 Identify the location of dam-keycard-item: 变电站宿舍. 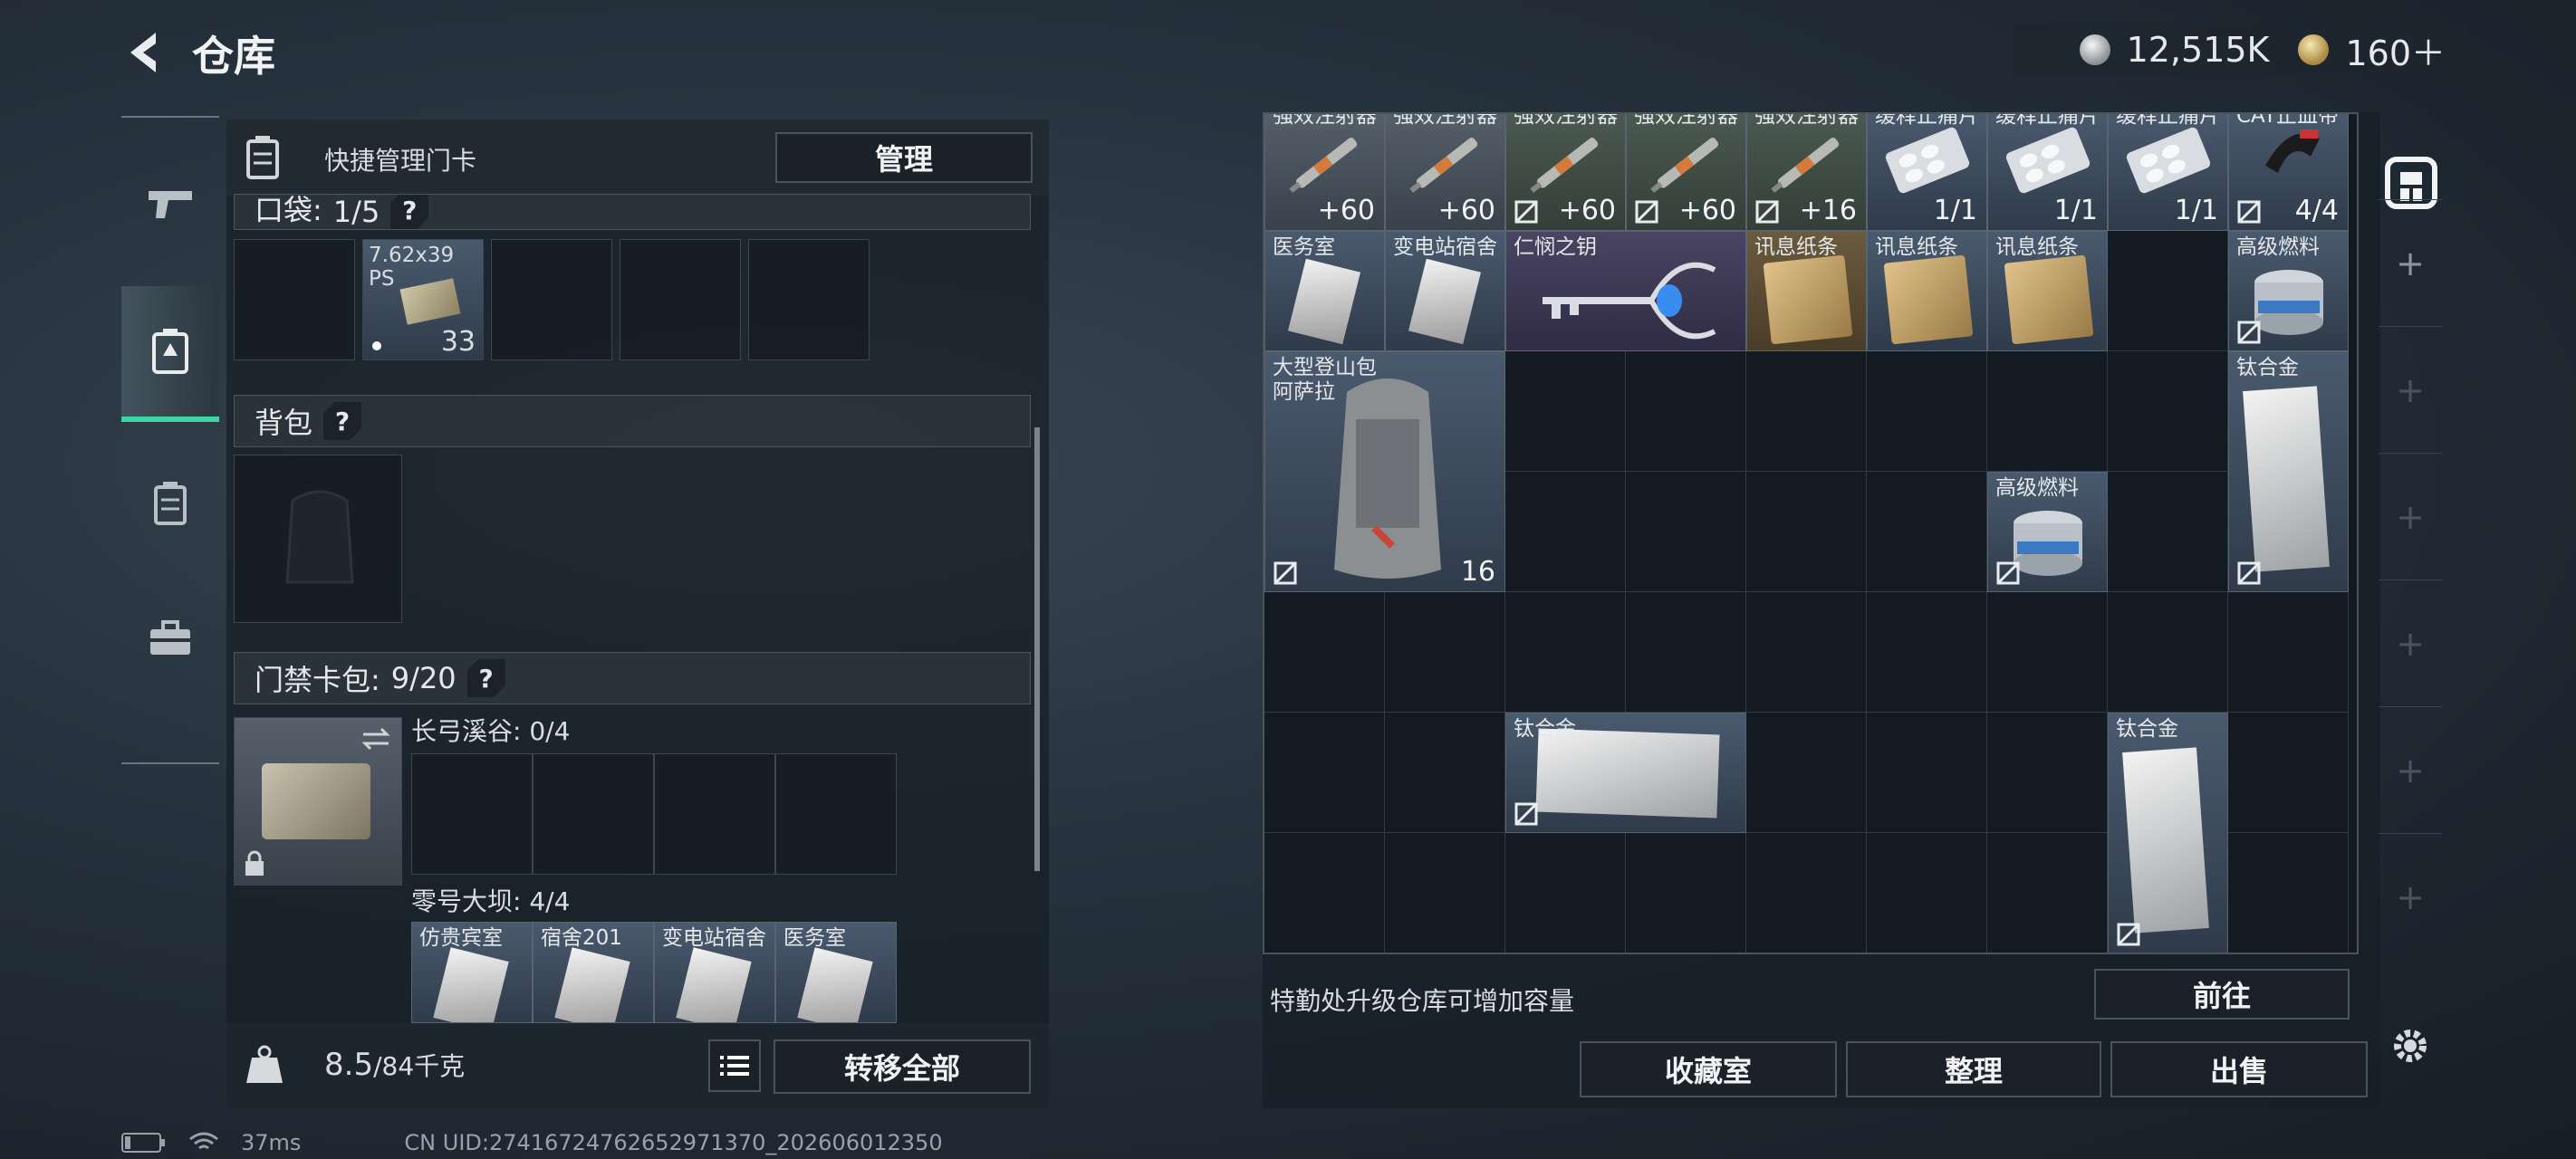
(714, 973).